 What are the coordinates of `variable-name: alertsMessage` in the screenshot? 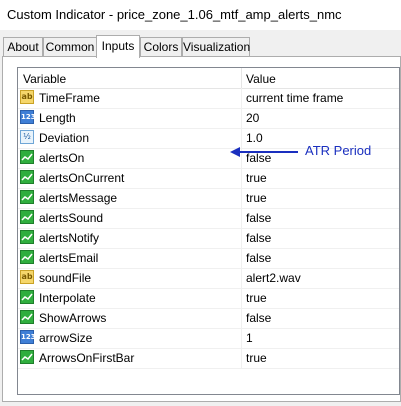 It's located at (78, 198).